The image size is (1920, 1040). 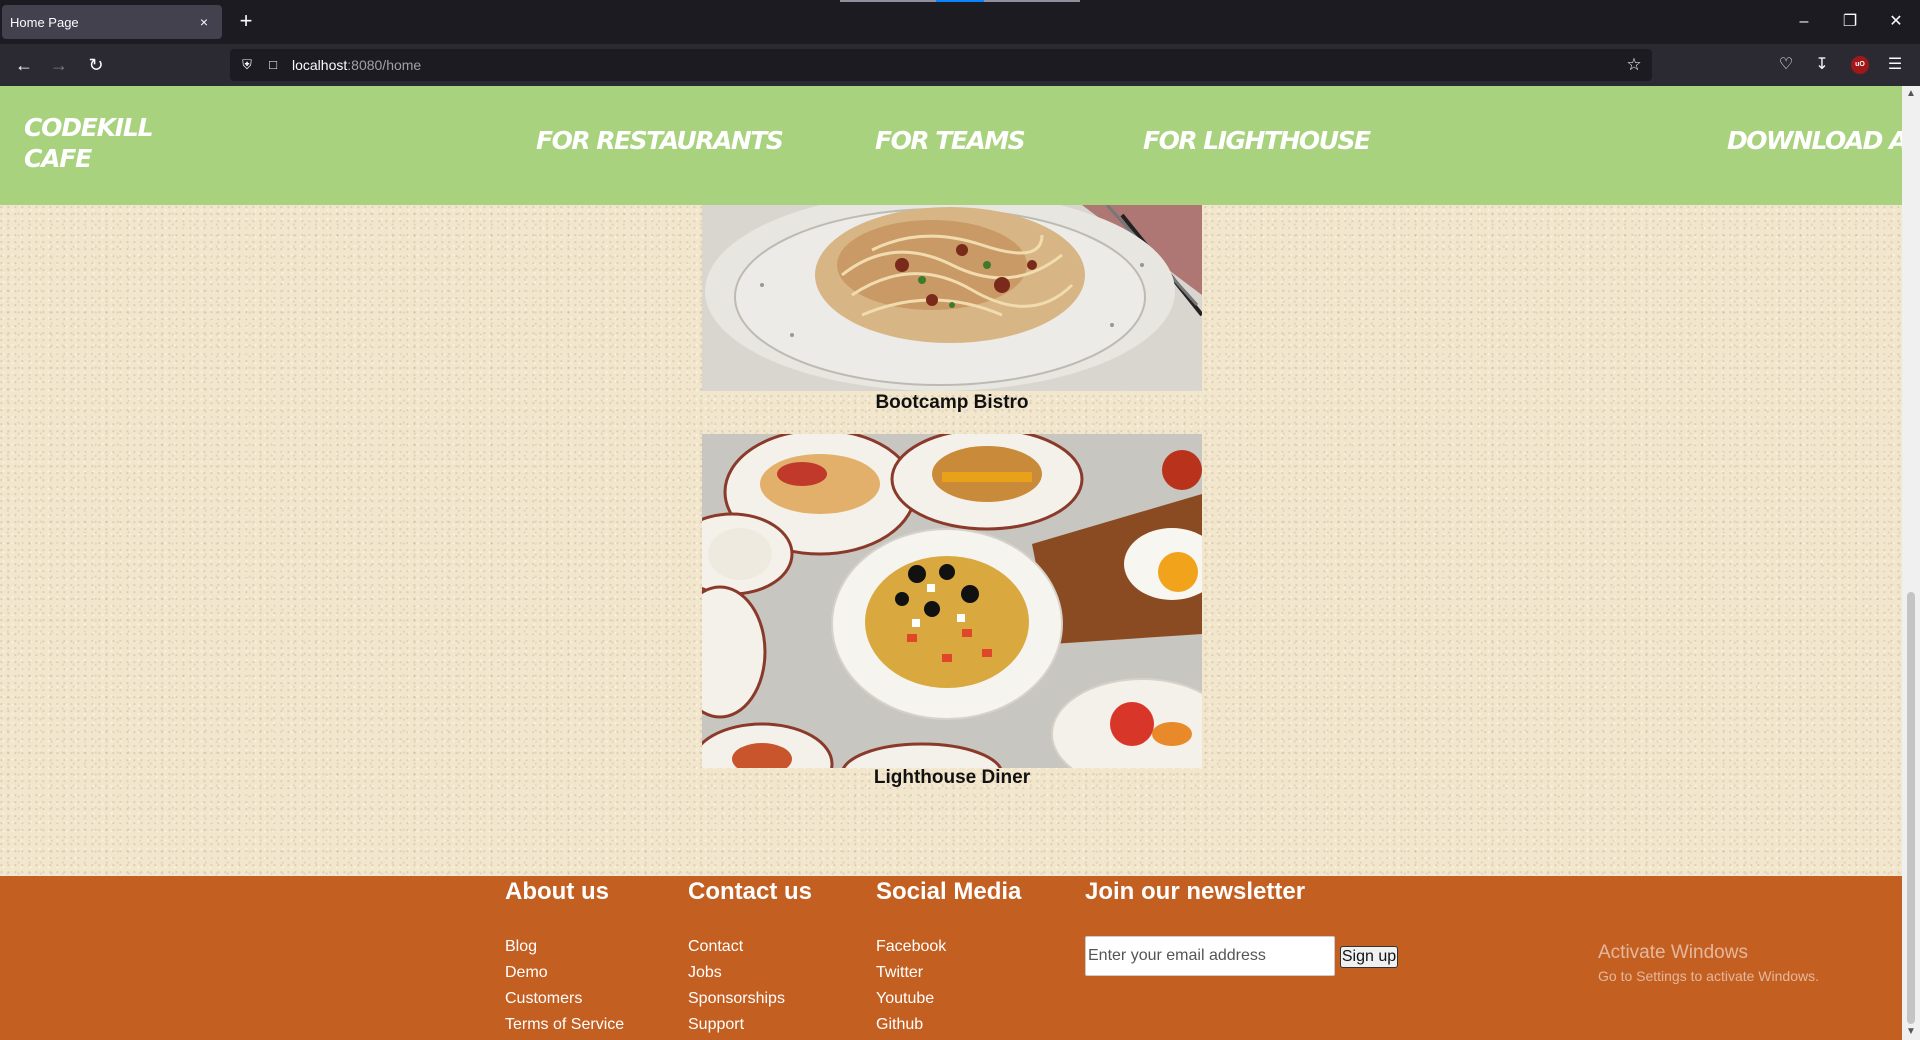 I want to click on footer-link-demo: Demo, so click(x=564, y=973).